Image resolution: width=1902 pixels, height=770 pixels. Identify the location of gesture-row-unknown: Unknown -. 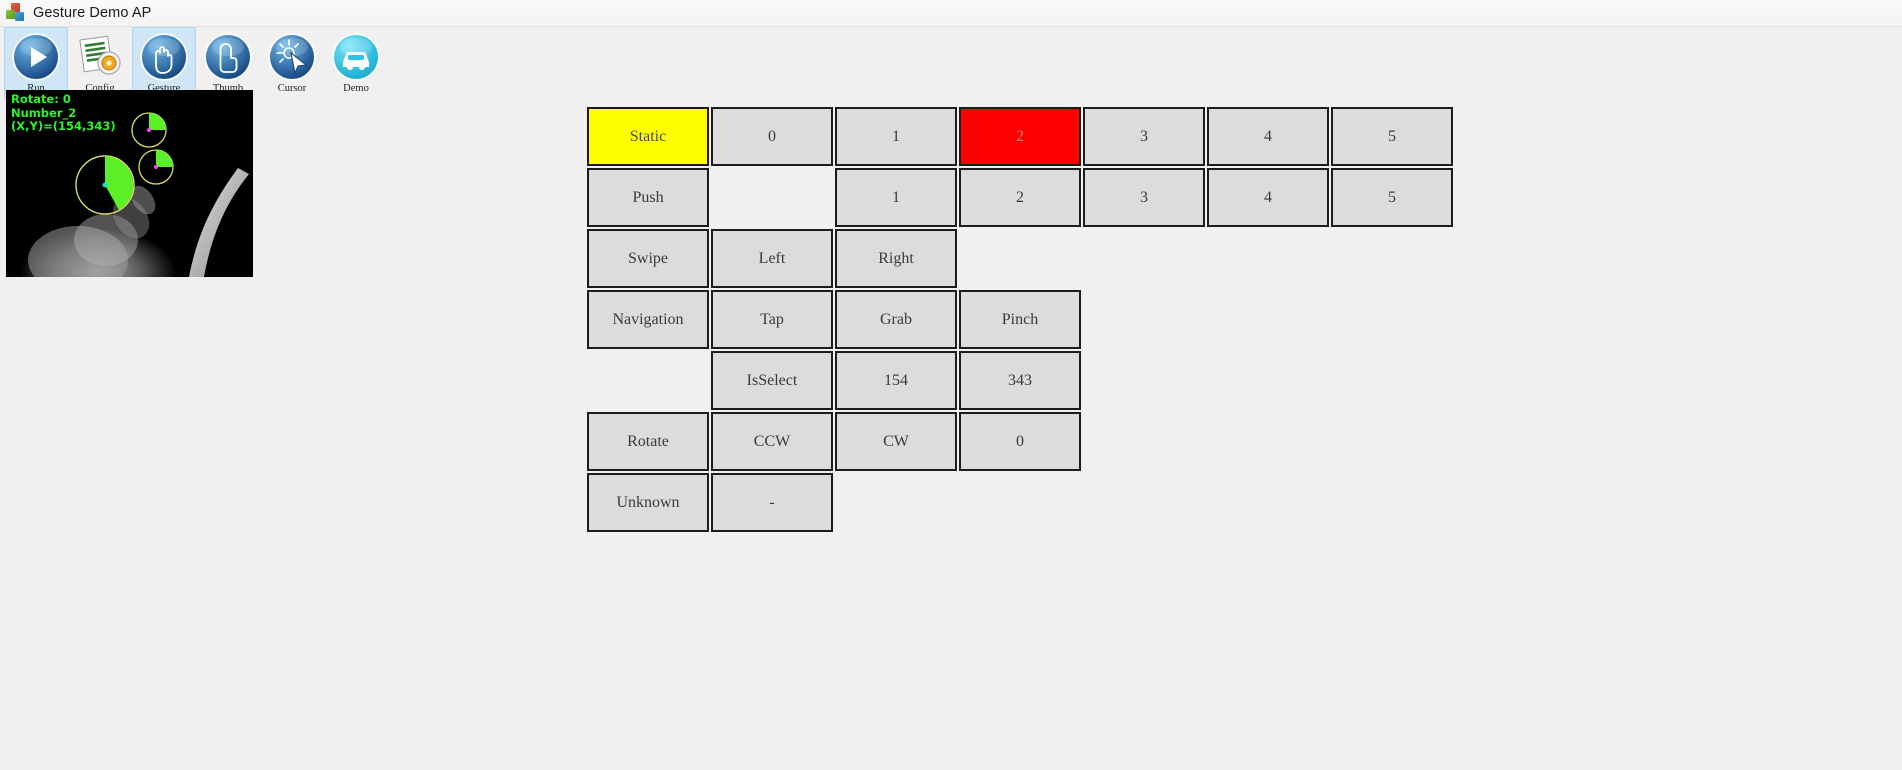
(1021, 503).